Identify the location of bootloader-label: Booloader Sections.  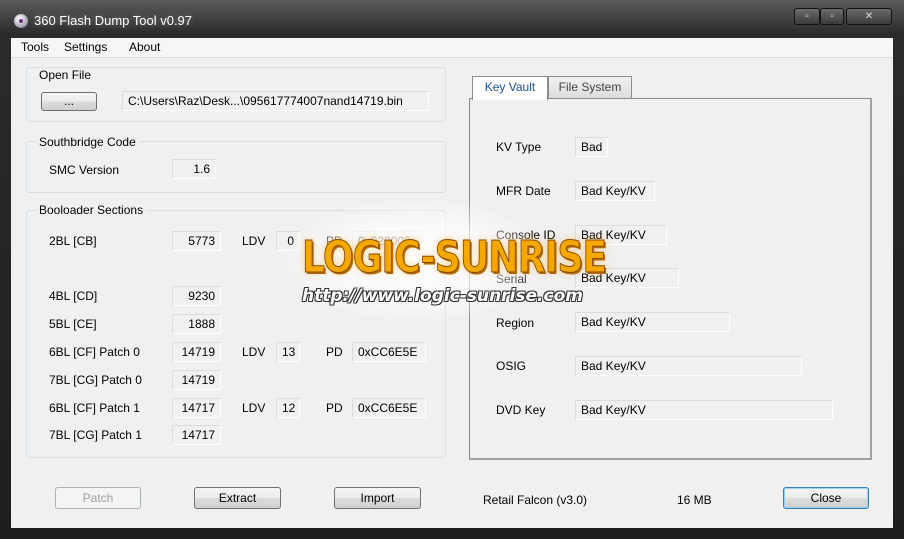
(91, 210).